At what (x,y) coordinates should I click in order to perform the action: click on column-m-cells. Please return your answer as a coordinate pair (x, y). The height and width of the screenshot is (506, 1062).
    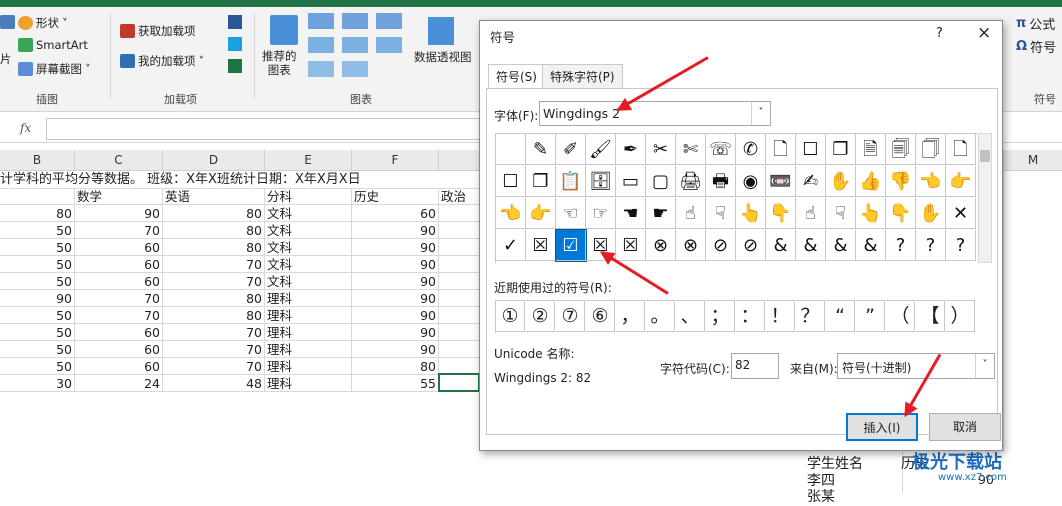
    Looking at the image, I should click on (1032, 311).